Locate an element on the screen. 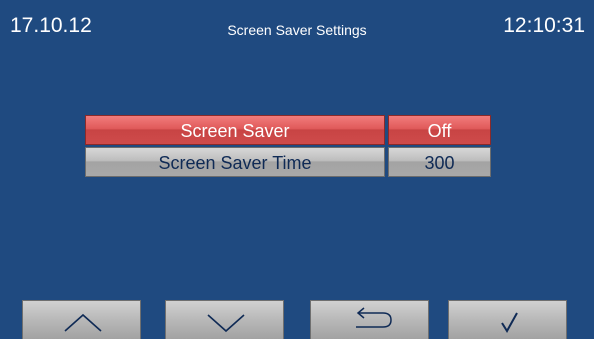 This screenshot has width=594, height=339. setting-label-screen-saver: Screen Saver is located at coordinates (235, 130).